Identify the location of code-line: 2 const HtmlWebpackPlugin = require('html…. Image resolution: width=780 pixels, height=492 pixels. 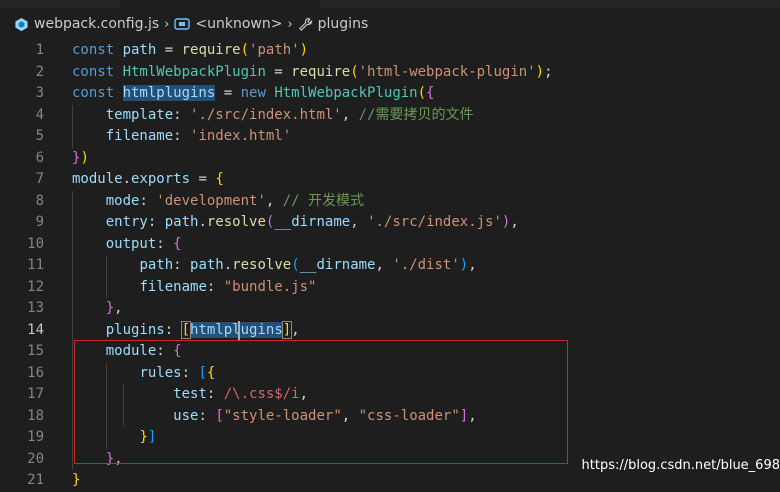
(390, 73).